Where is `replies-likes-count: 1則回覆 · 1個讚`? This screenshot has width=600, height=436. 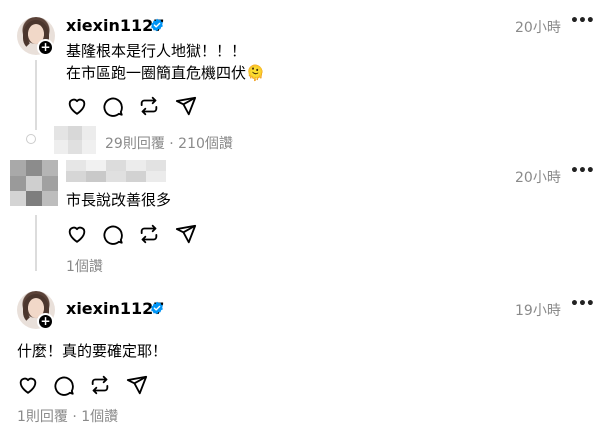
replies-likes-count: 1則回覆 · 1個讚 is located at coordinates (67, 416).